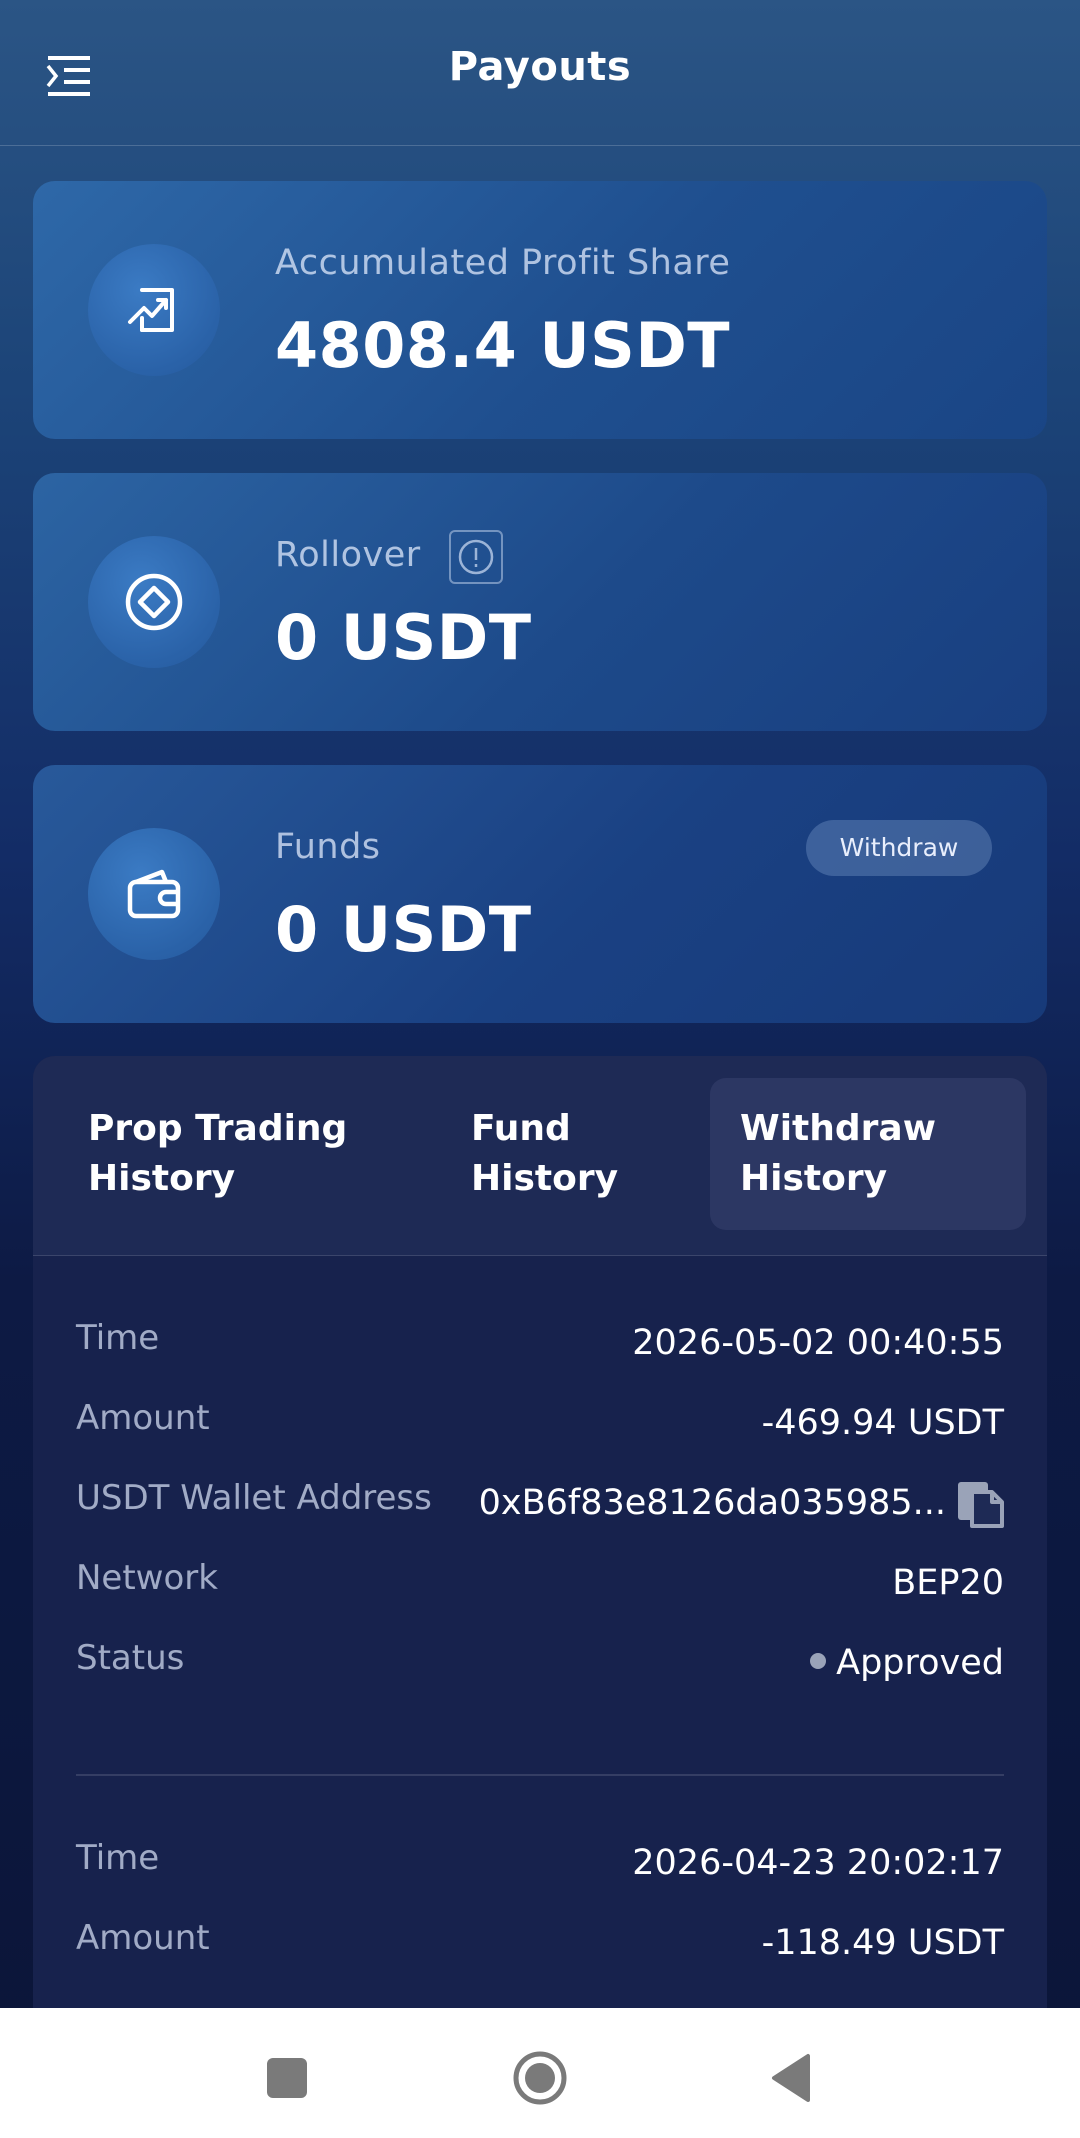  I want to click on amount-value: -118.49 USDT, so click(882, 1943).